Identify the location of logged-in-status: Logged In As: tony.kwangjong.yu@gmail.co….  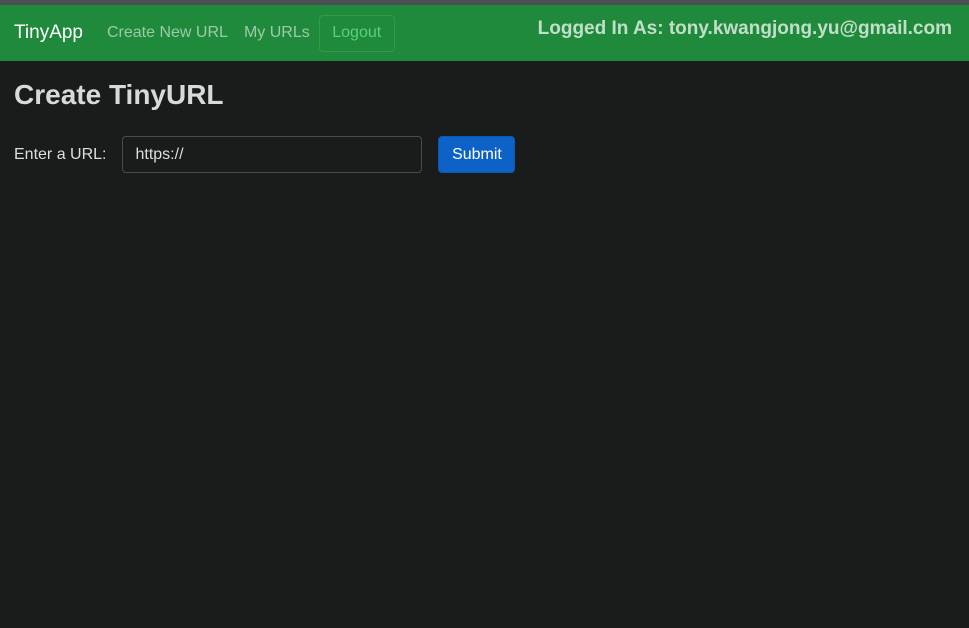
(744, 28).